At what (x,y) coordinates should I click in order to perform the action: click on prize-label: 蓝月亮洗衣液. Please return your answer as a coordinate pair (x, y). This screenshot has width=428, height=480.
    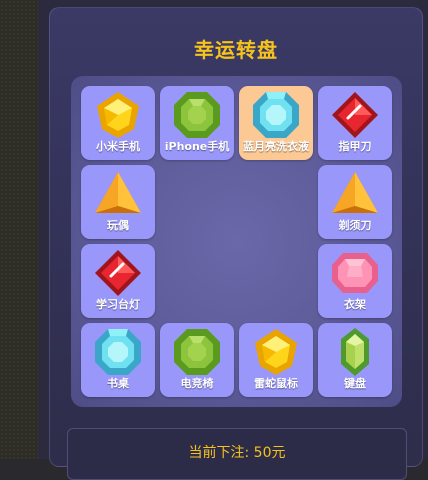
    Looking at the image, I should click on (276, 146).